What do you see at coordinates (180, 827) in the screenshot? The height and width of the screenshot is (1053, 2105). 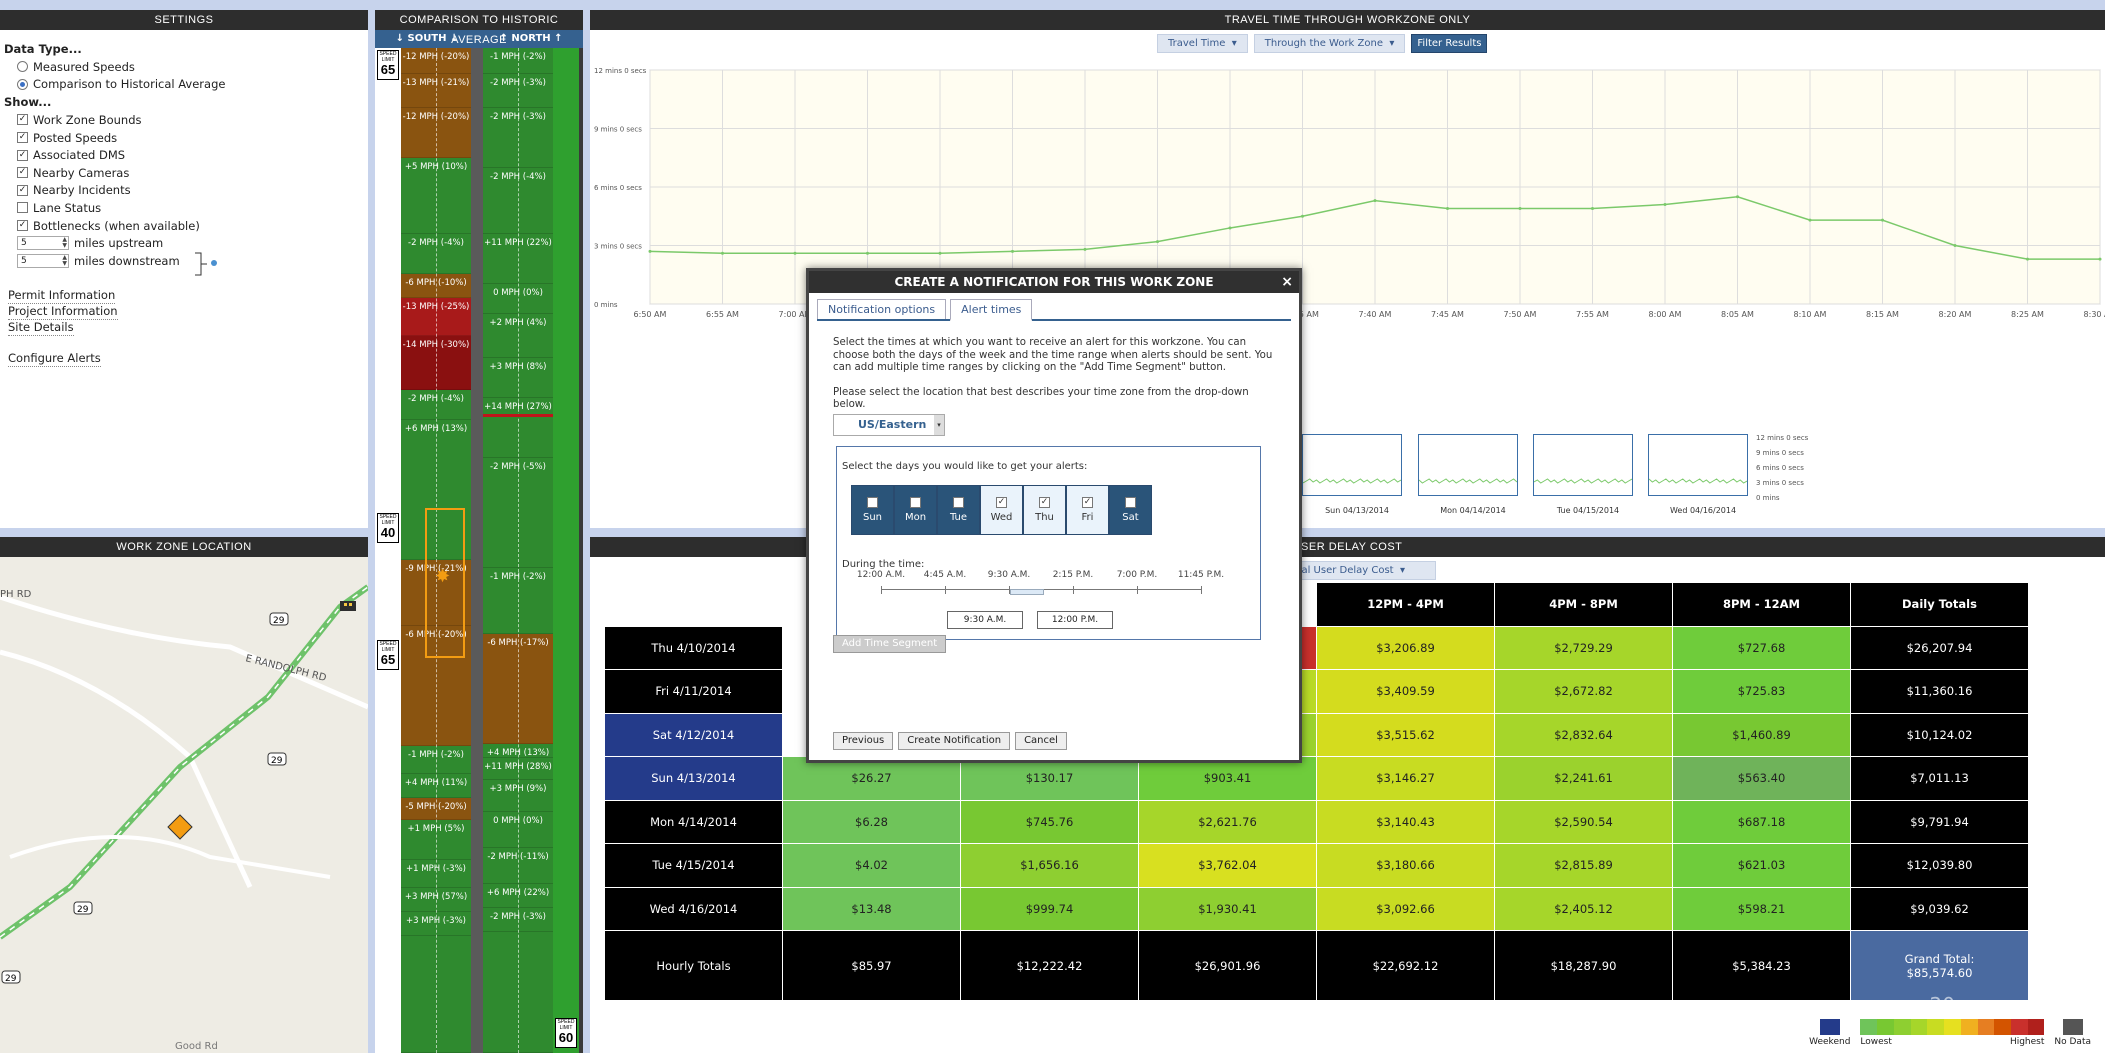 I see `work-zone-map-marker` at bounding box center [180, 827].